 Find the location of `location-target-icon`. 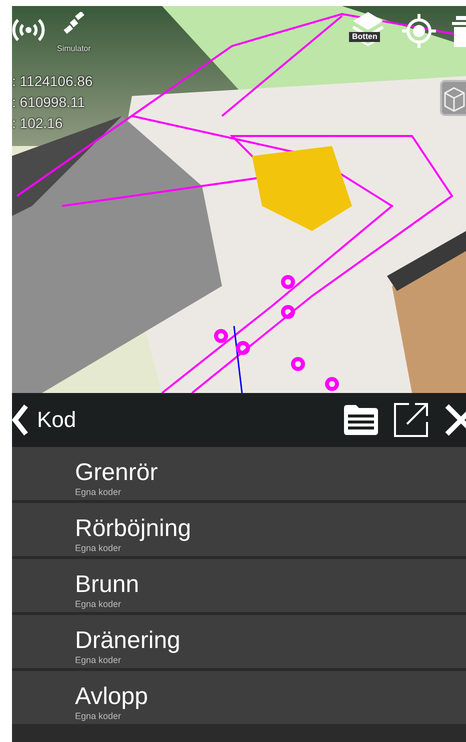

location-target-icon is located at coordinates (419, 31).